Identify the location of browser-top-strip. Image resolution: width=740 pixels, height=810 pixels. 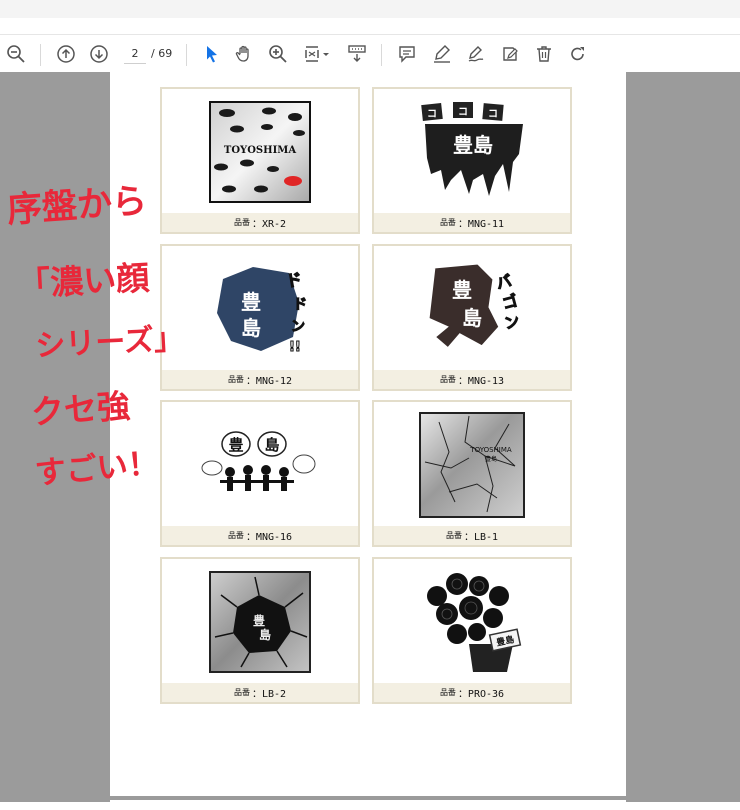
(370, 9).